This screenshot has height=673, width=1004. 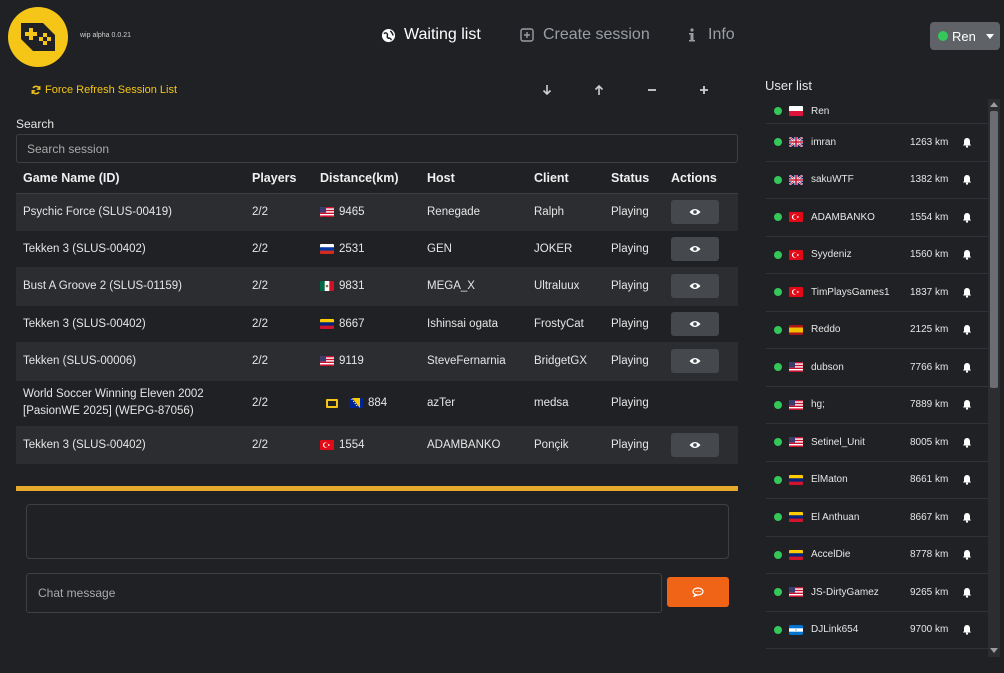 What do you see at coordinates (279, 179) in the screenshot?
I see `col-players: Players` at bounding box center [279, 179].